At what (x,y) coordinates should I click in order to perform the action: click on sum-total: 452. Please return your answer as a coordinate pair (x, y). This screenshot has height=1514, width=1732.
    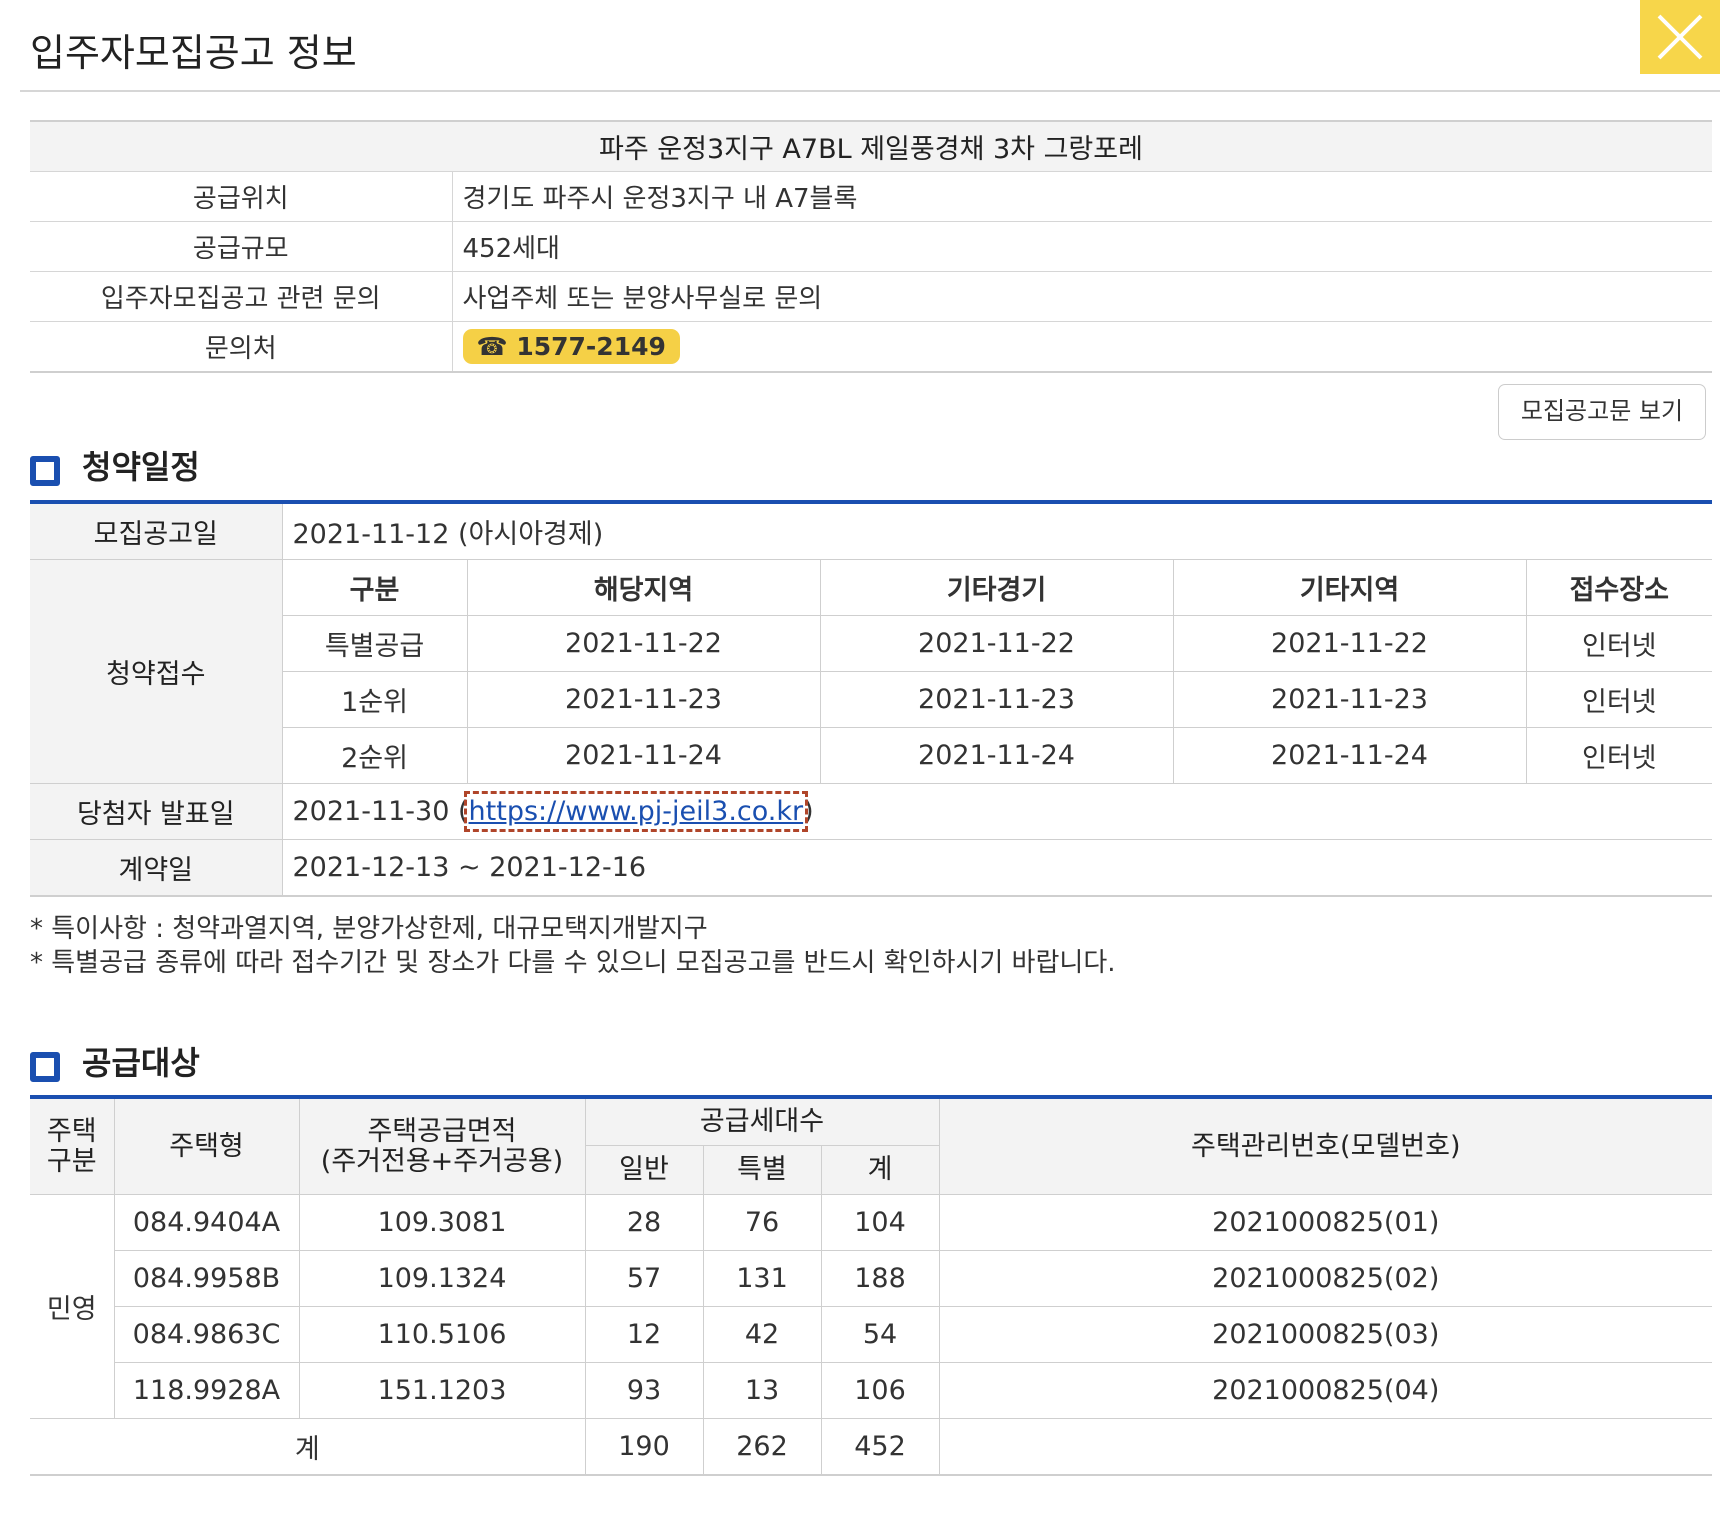
    Looking at the image, I should click on (880, 1446).